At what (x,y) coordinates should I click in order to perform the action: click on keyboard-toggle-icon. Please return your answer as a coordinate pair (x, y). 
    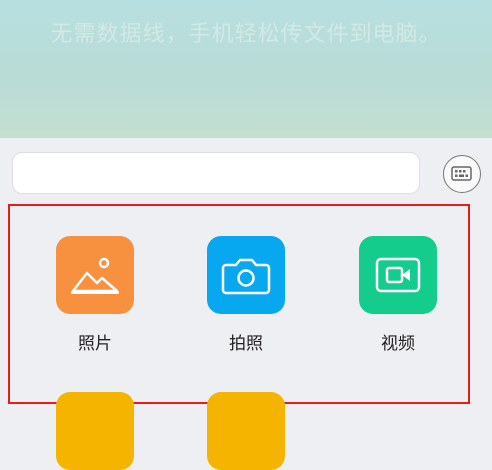
    Looking at the image, I should click on (461, 173).